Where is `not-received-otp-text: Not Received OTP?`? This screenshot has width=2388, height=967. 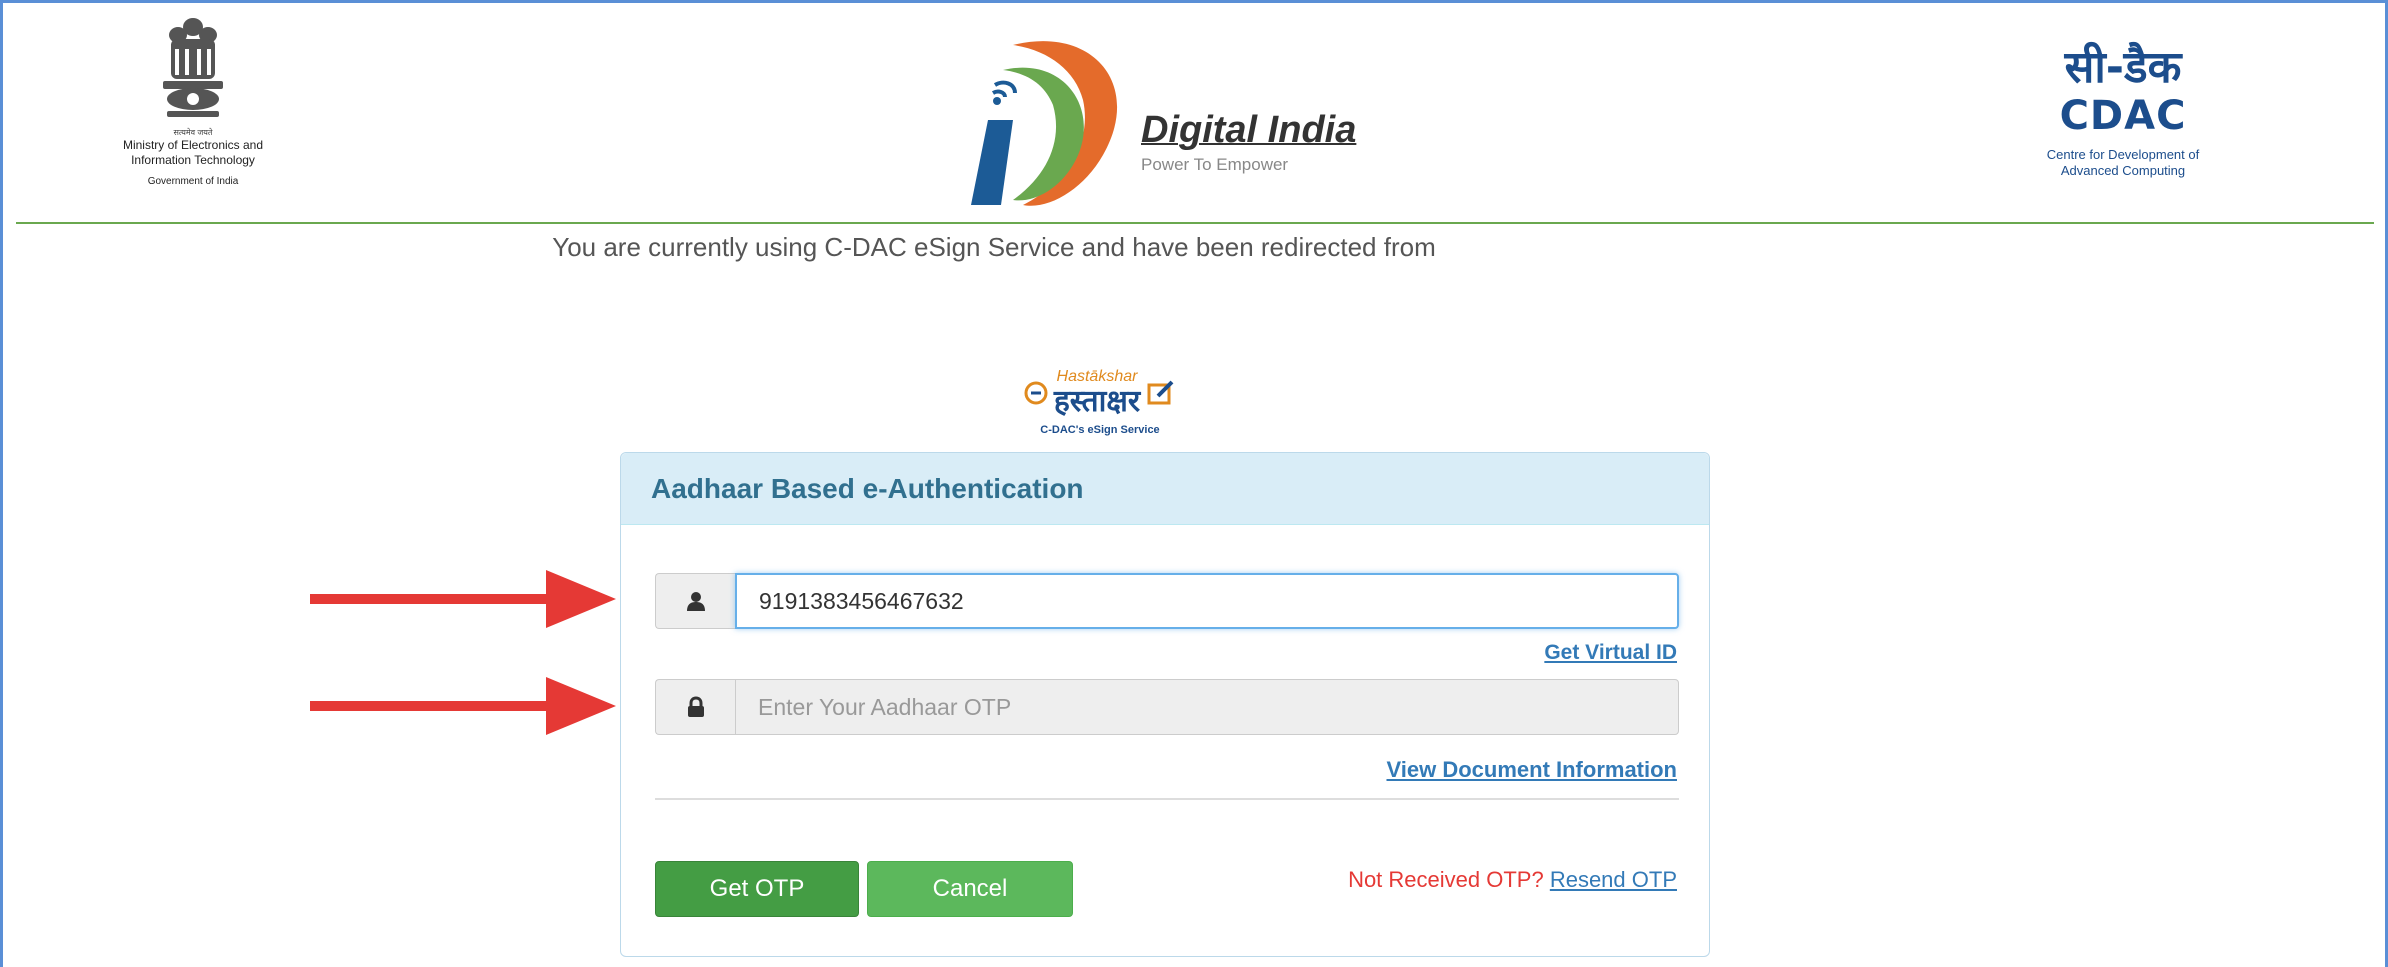
not-received-otp-text: Not Received OTP? is located at coordinates (1446, 879).